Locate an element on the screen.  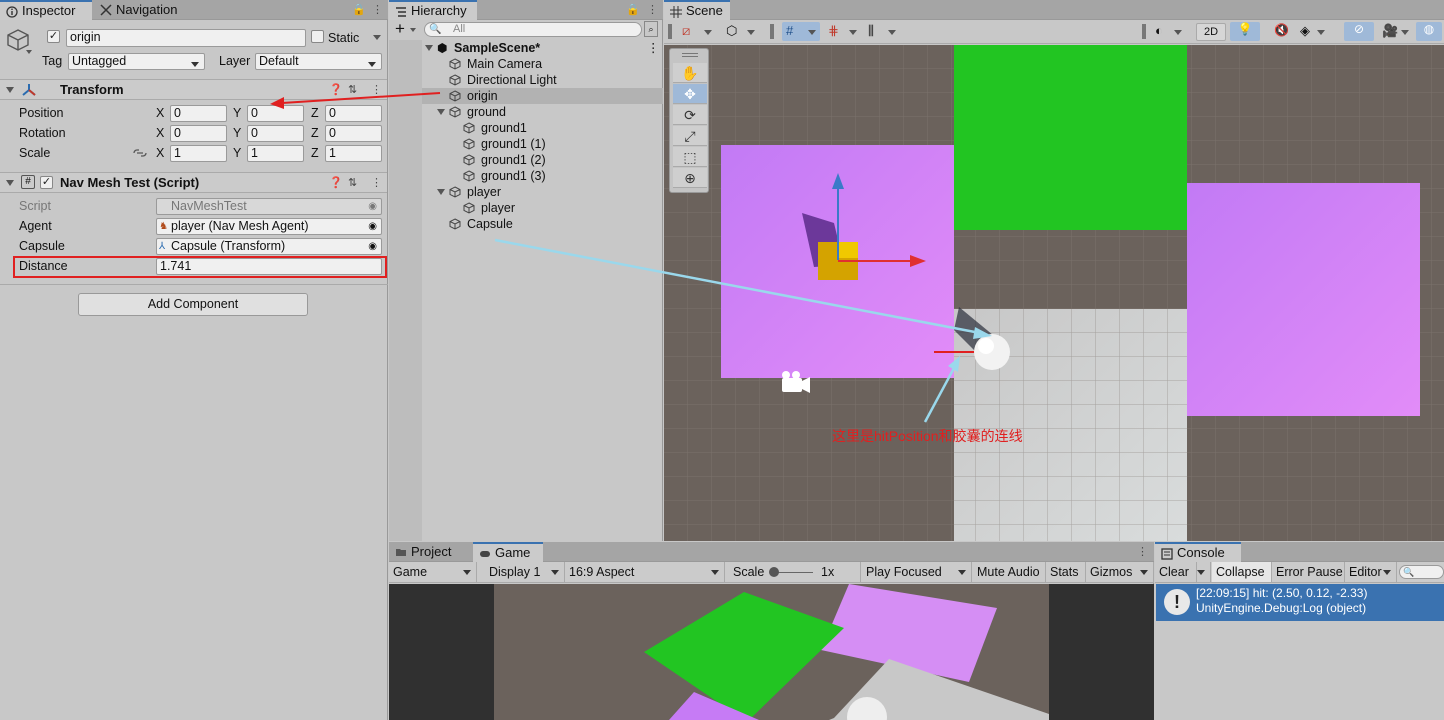
scale-slider-thumb is located at coordinates (774, 572).